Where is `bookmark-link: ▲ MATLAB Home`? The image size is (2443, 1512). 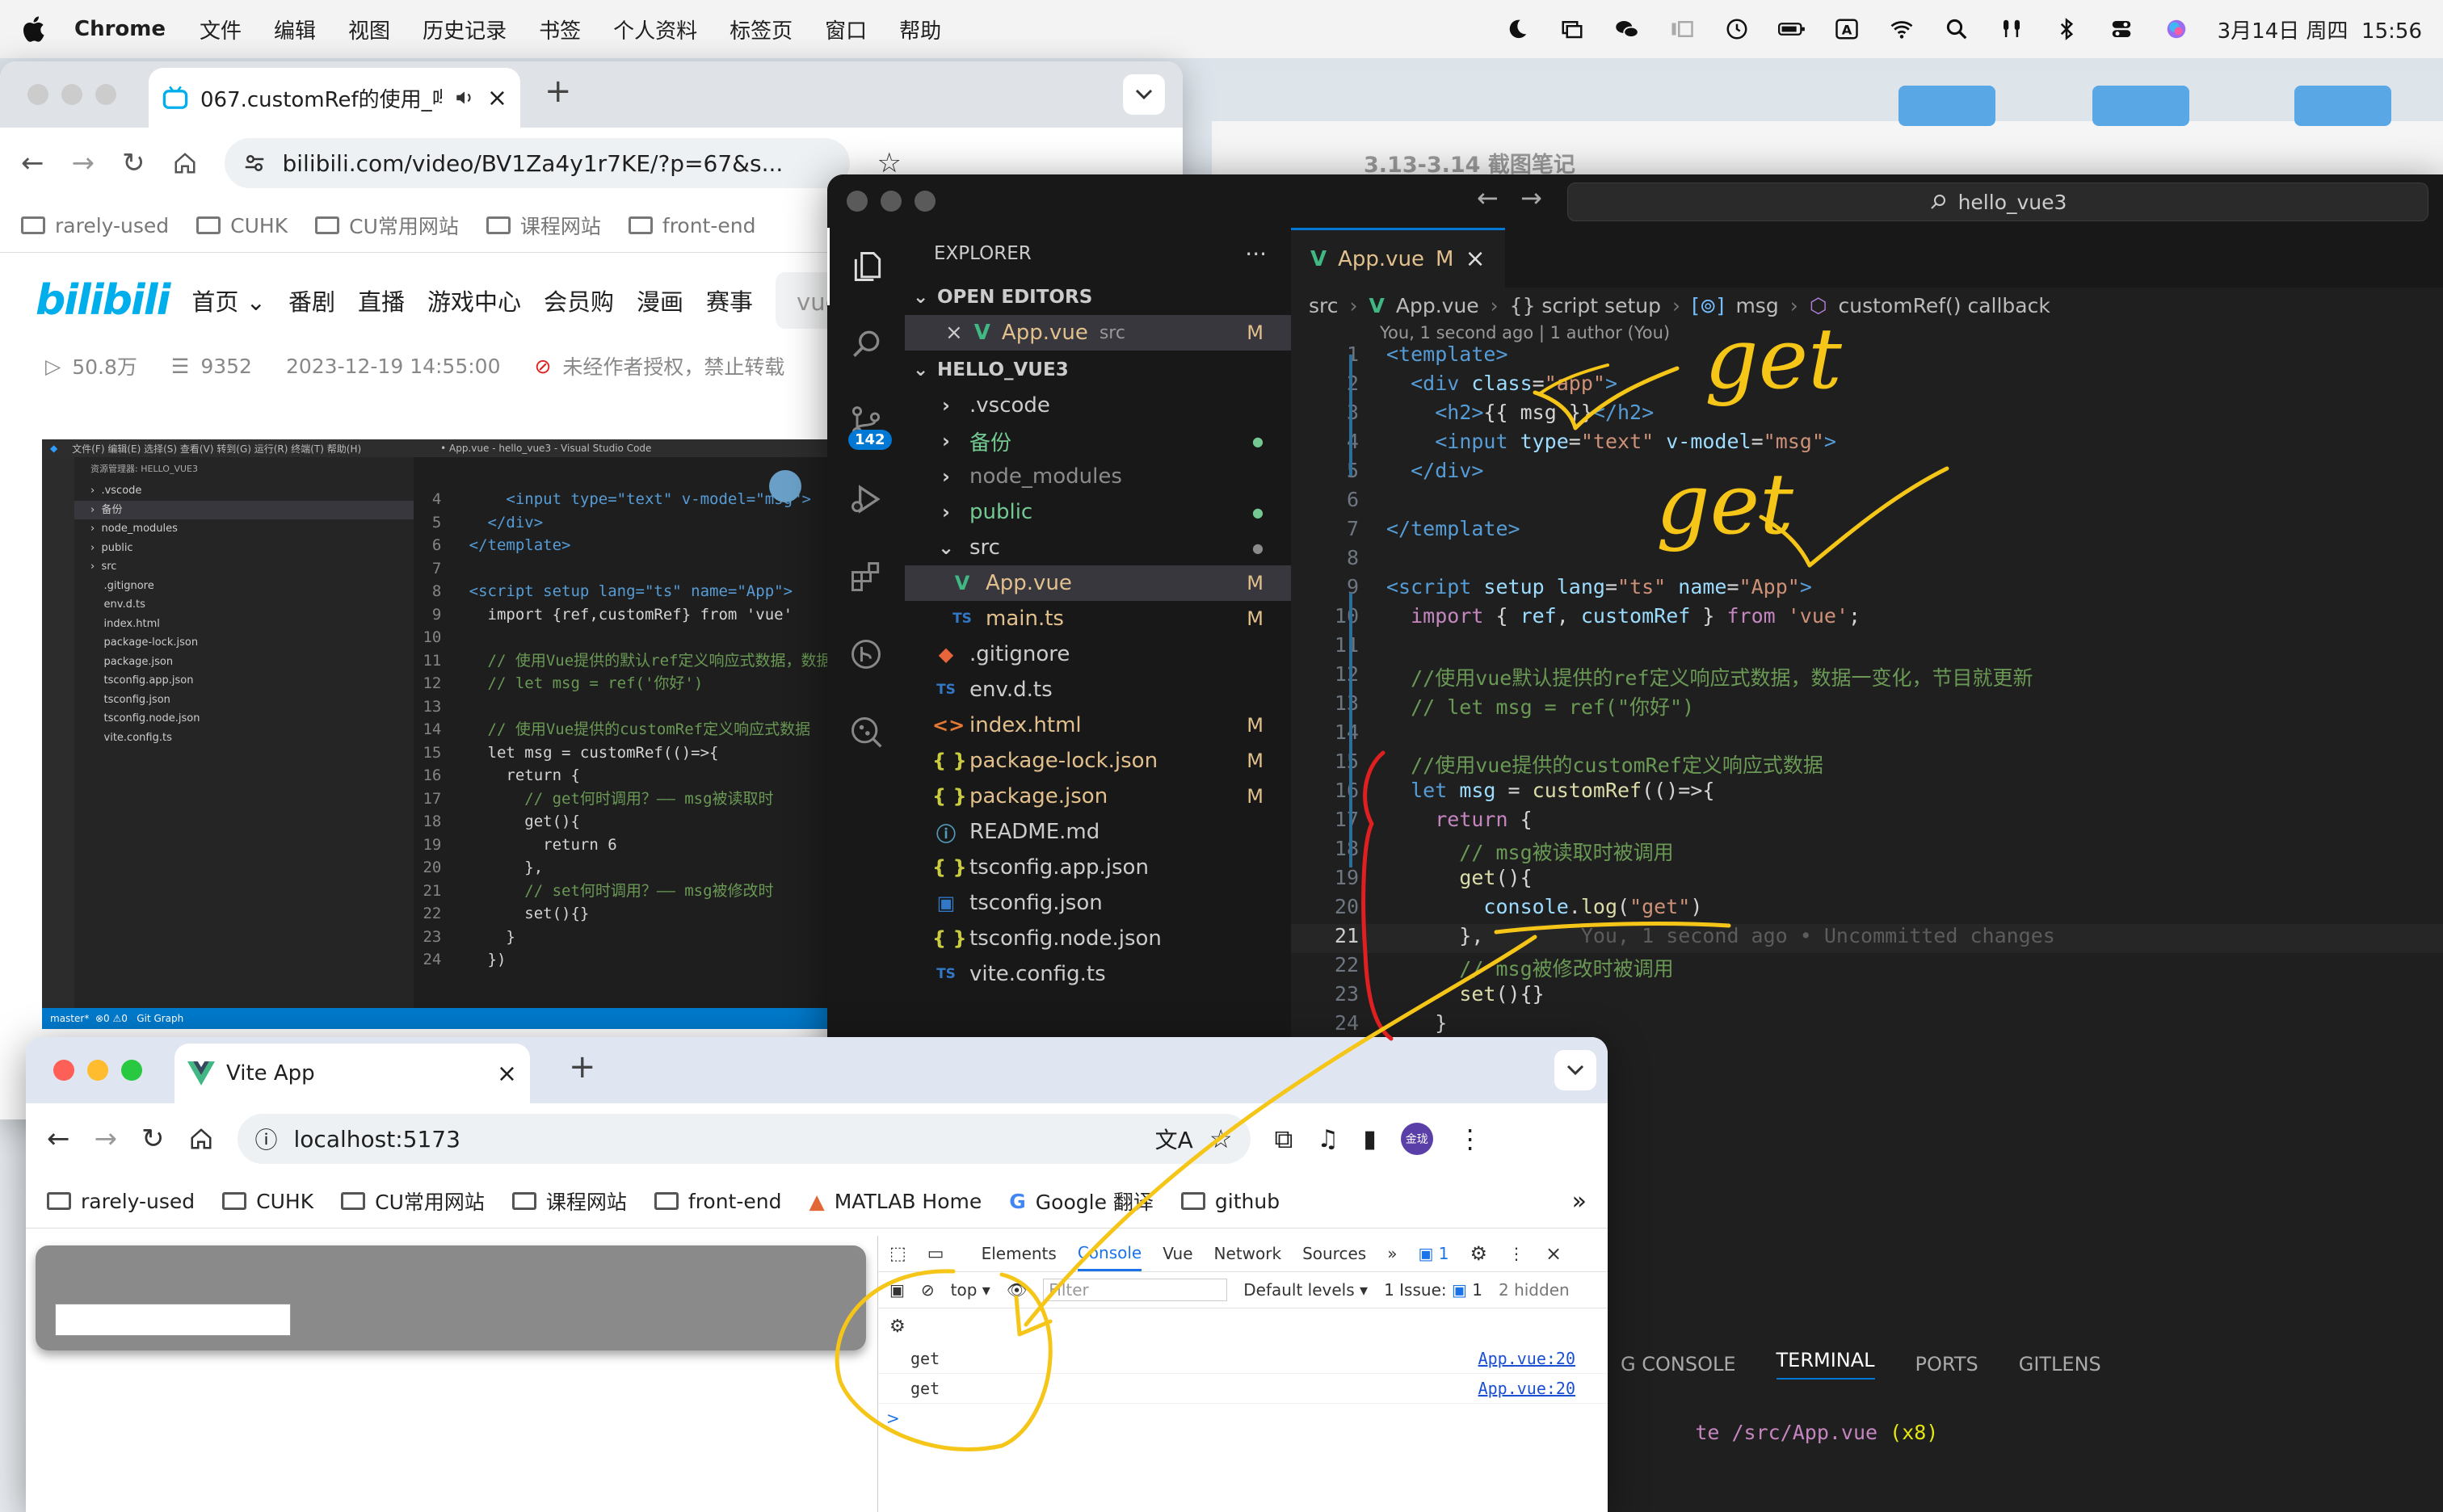 bookmark-link: ▲ MATLAB Home is located at coordinates (895, 1201).